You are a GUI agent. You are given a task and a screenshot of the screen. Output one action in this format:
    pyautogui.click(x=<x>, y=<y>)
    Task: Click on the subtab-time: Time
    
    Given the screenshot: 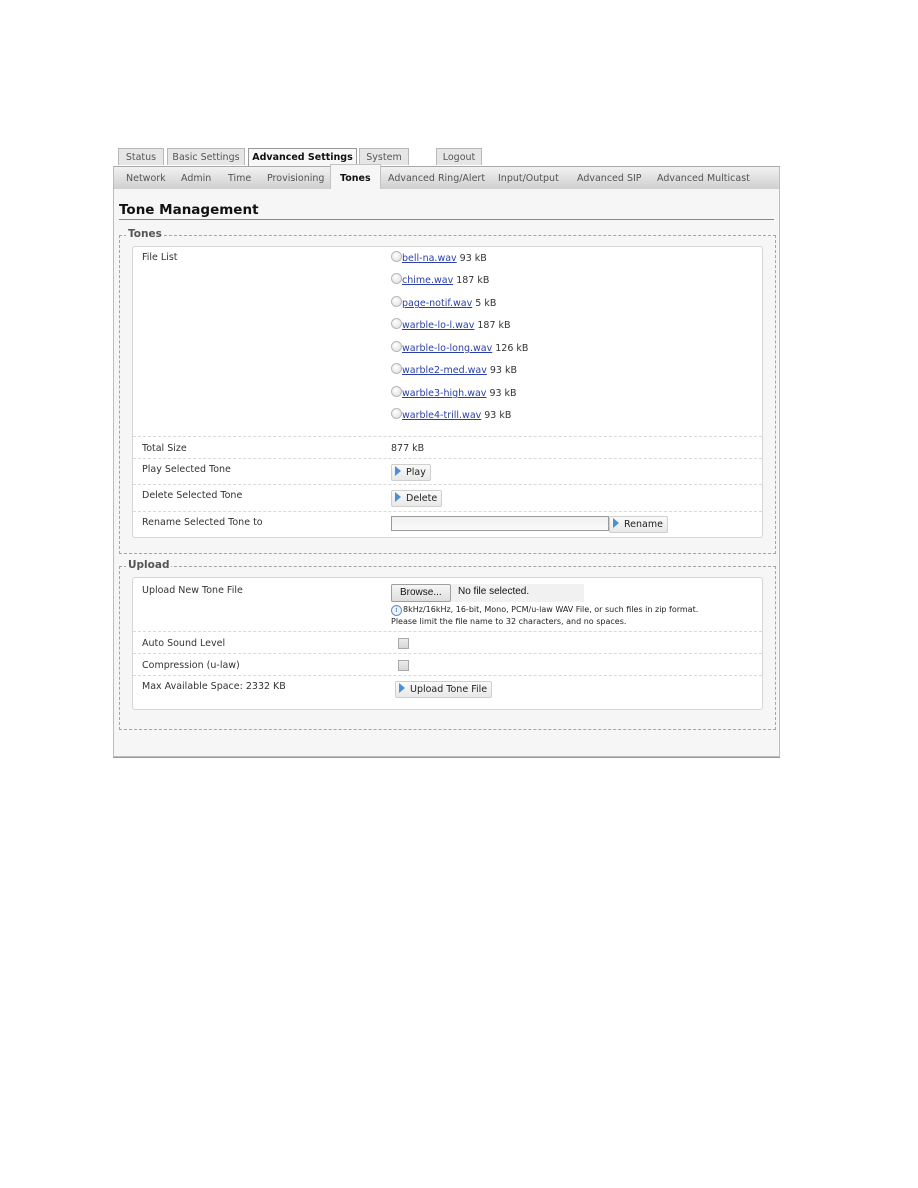 What is the action you would take?
    pyautogui.click(x=239, y=178)
    